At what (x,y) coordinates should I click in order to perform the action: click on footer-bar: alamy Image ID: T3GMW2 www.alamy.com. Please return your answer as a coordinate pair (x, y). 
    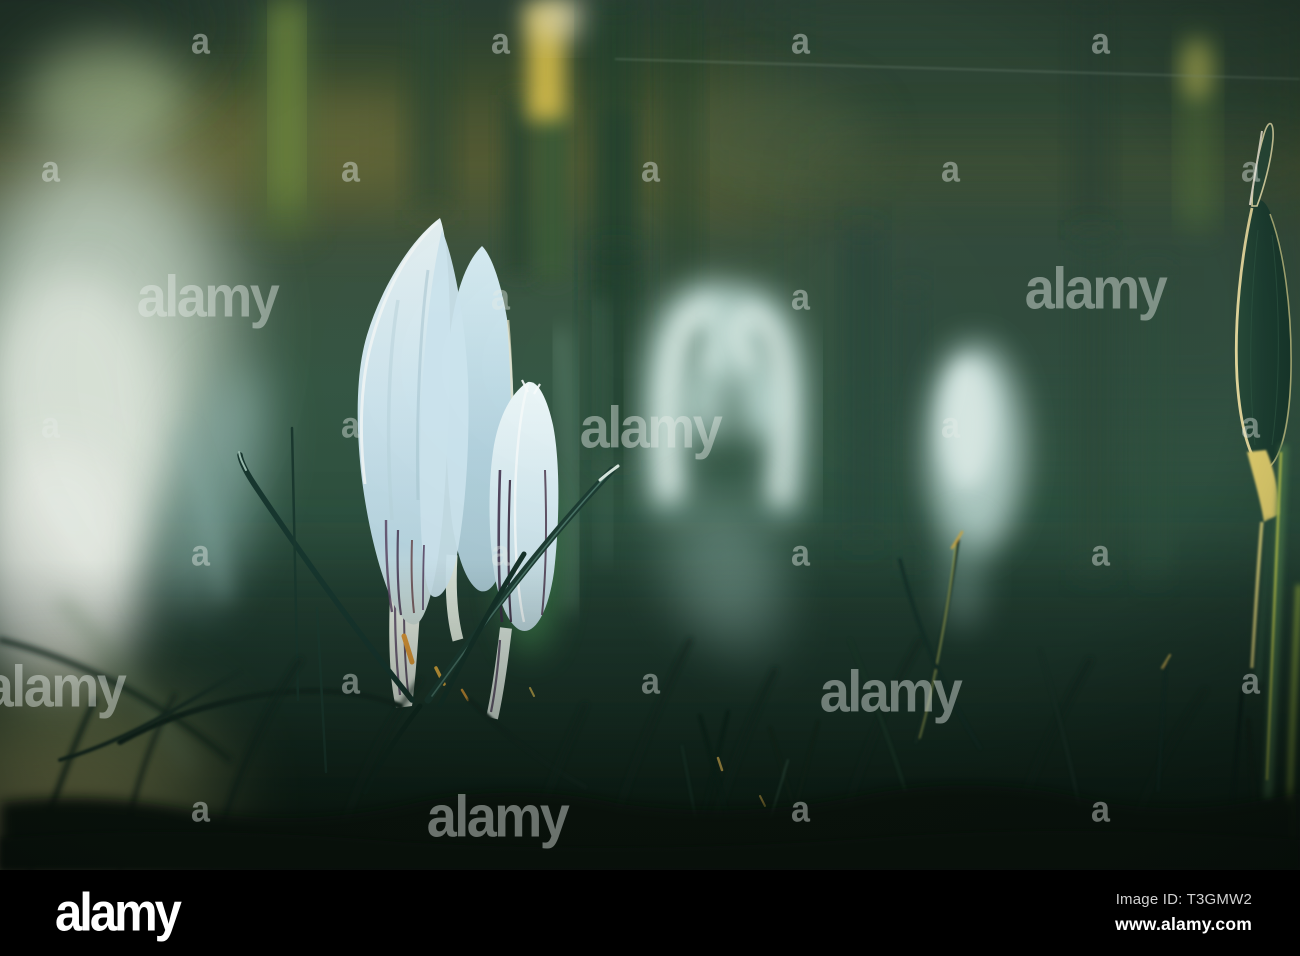
    Looking at the image, I should click on (650, 913).